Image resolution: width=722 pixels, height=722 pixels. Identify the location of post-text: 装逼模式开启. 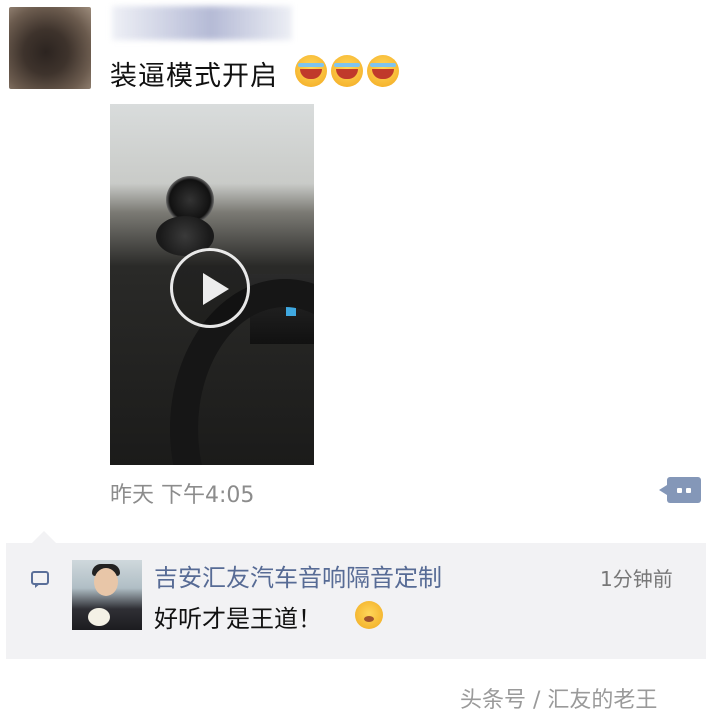
(194, 76).